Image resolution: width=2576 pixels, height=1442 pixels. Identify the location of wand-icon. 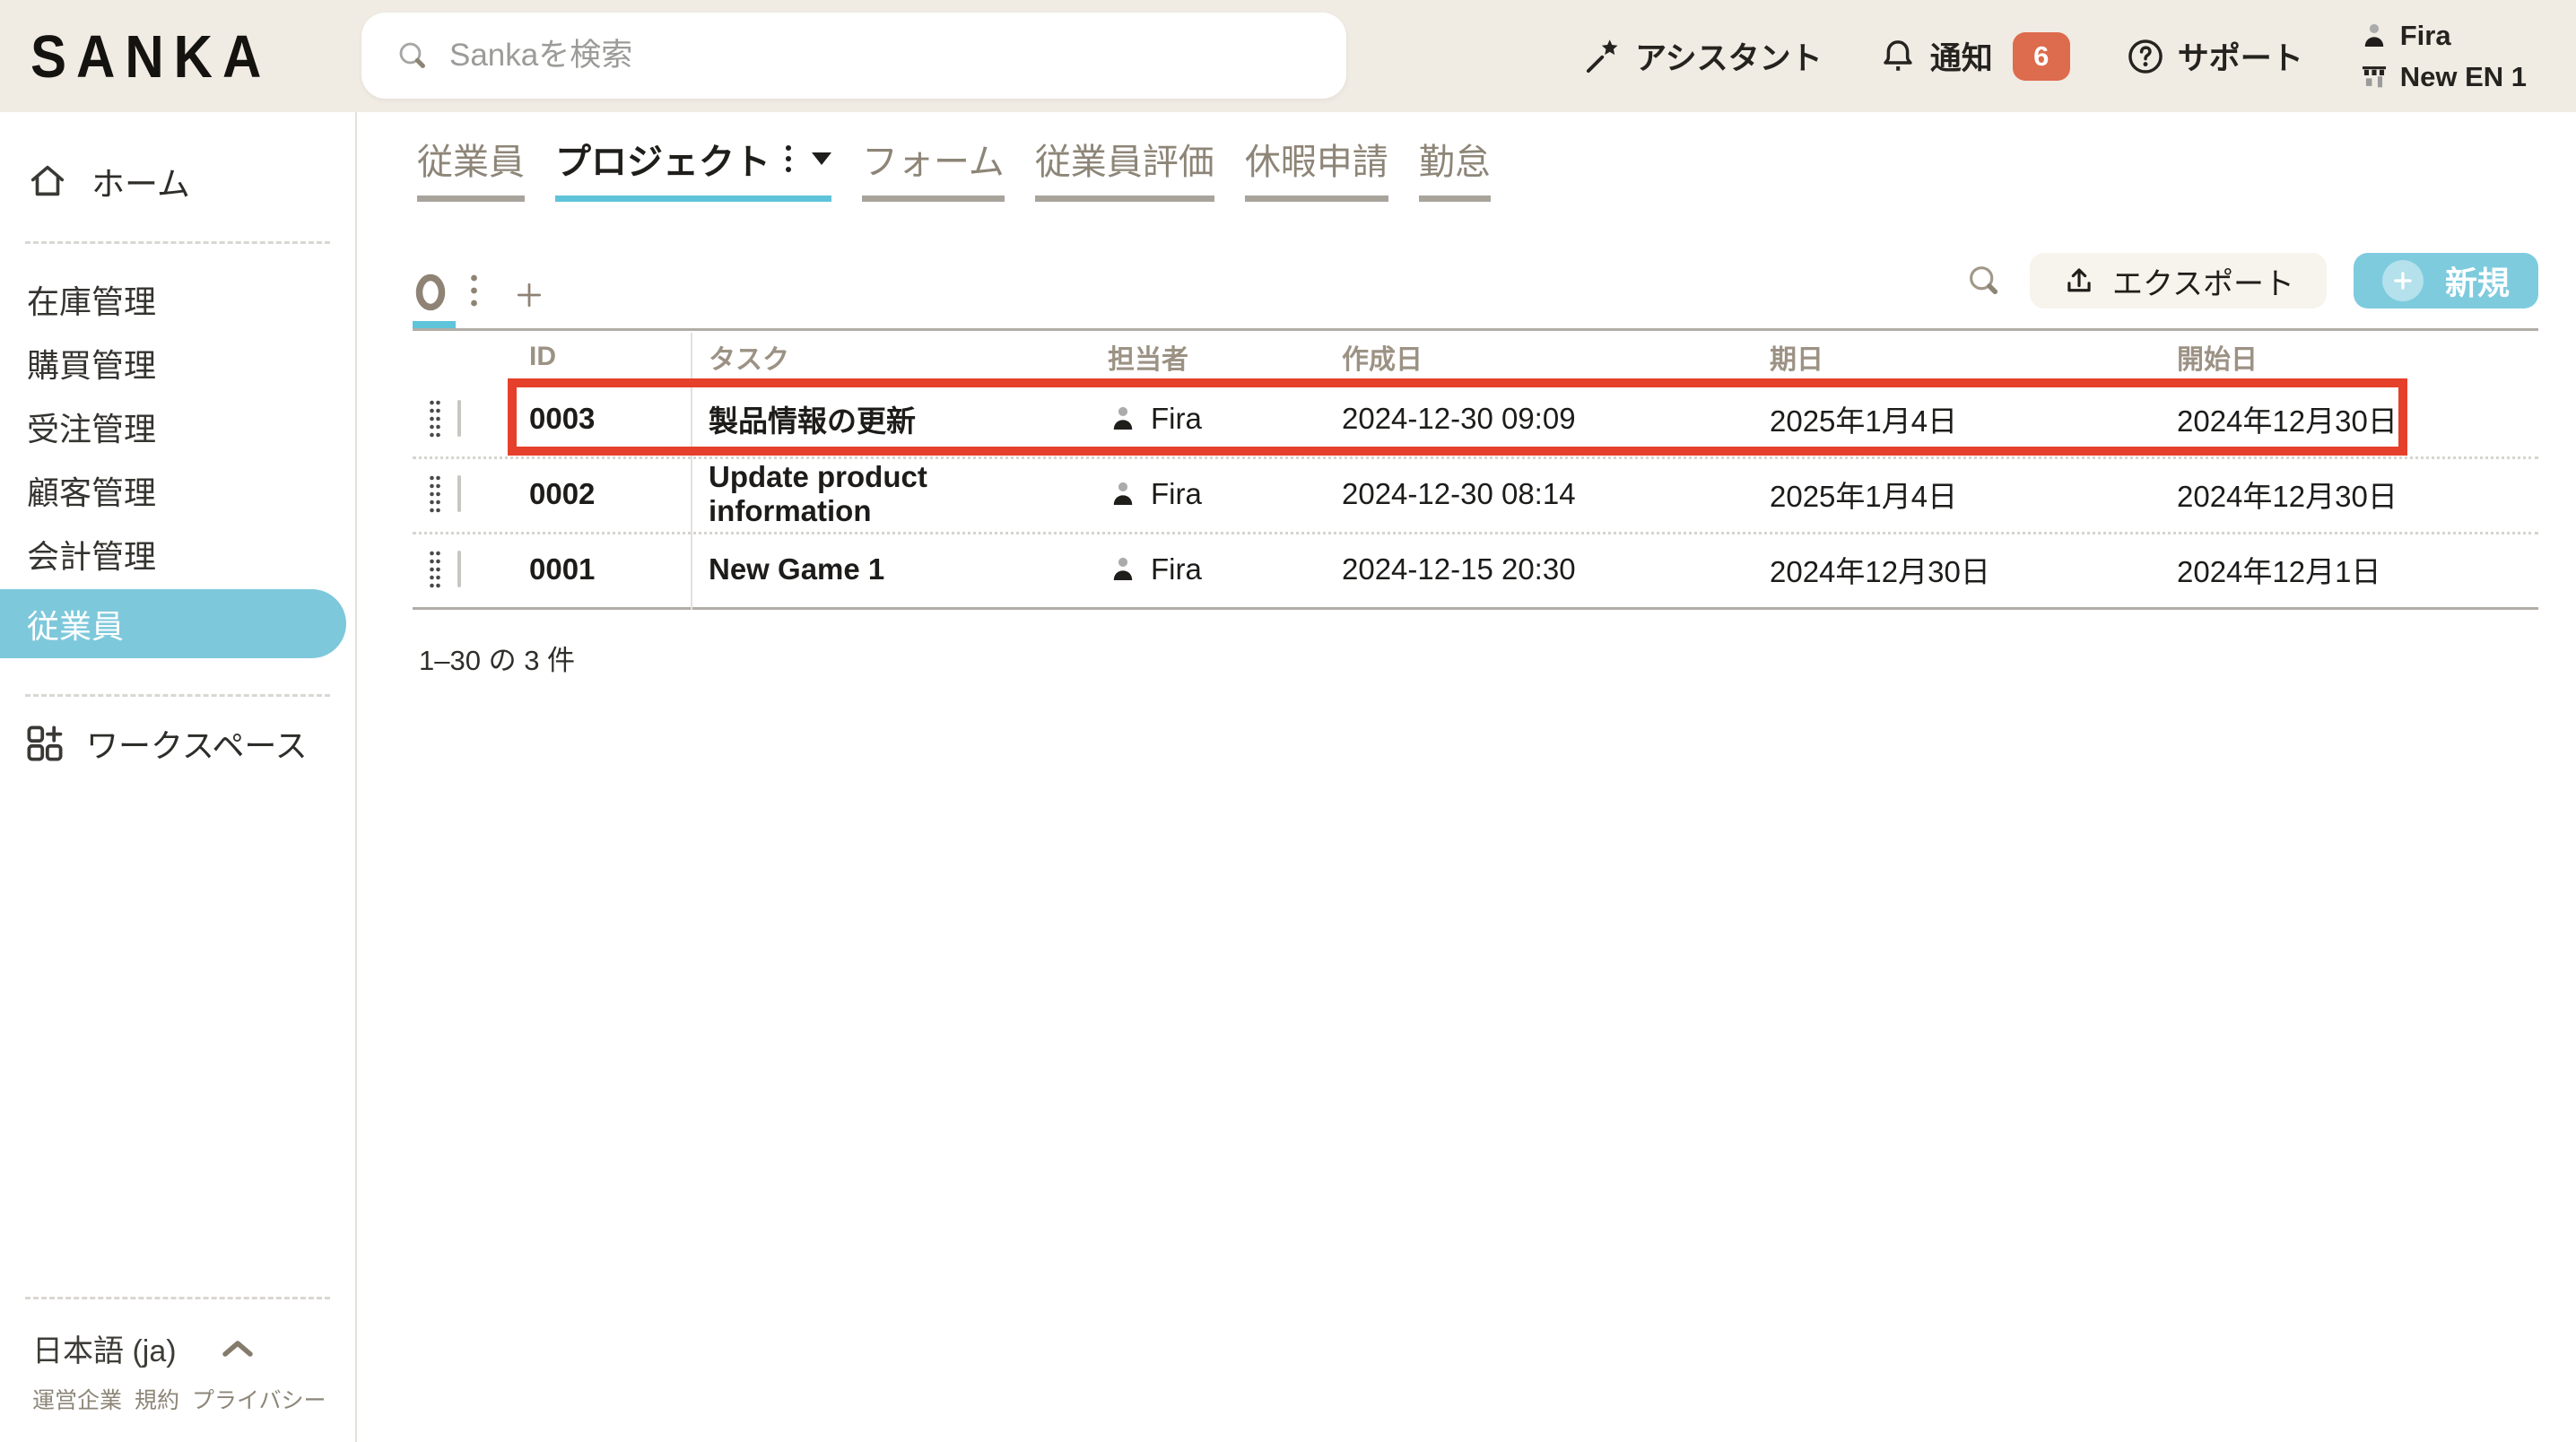
(1603, 56).